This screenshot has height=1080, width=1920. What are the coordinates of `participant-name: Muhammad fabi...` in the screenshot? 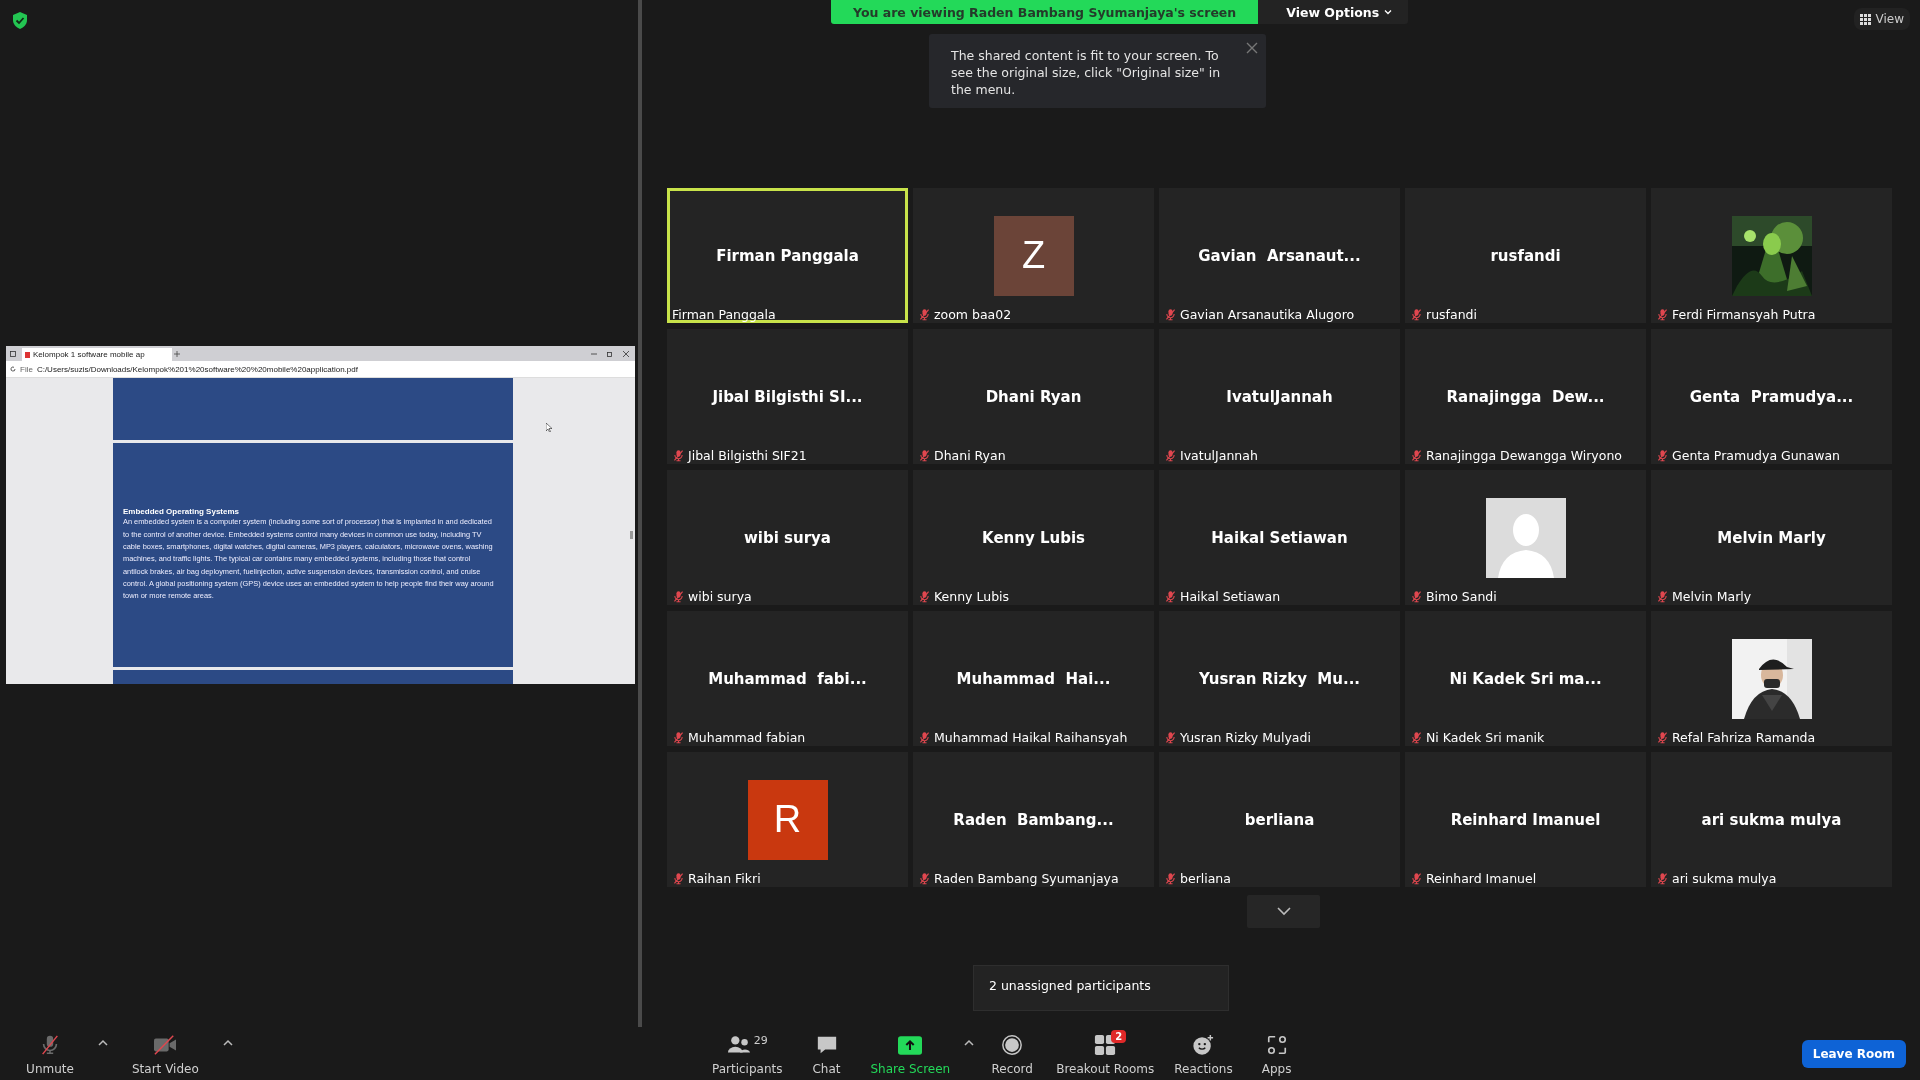 It's located at (787, 678).